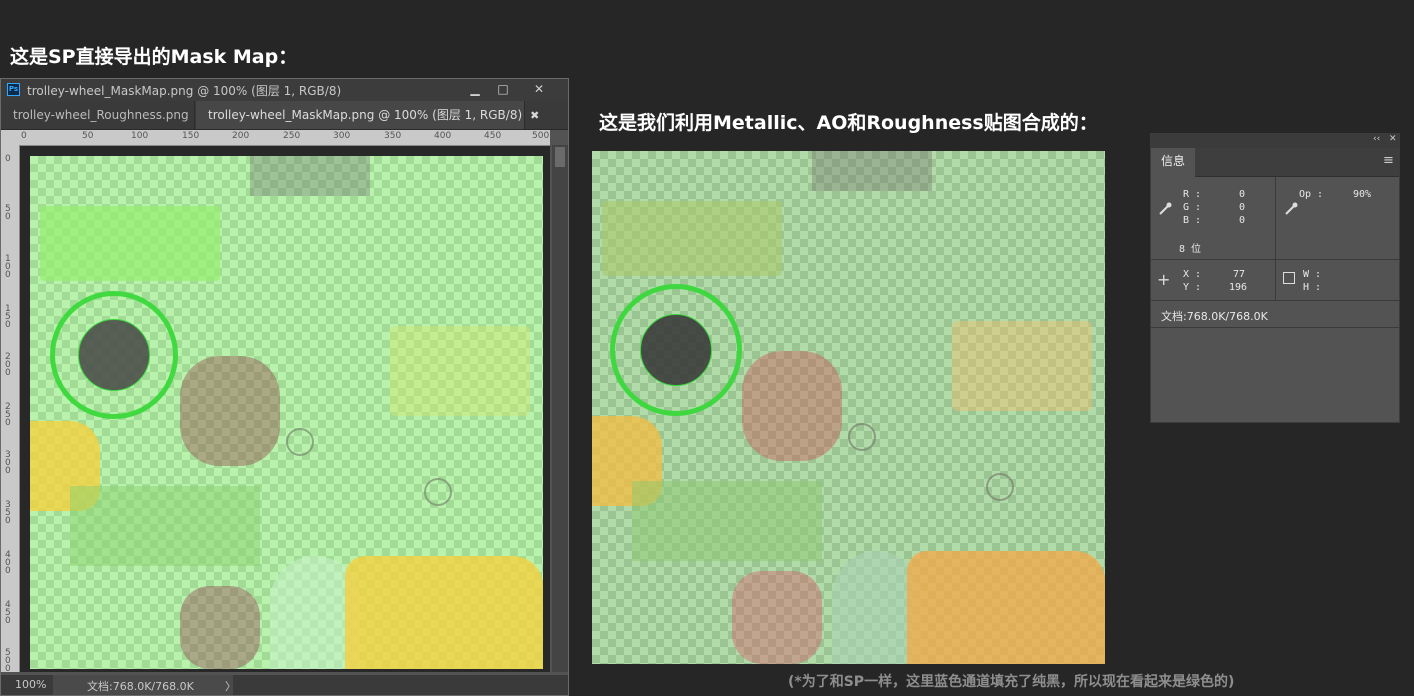 Image resolution: width=1414 pixels, height=696 pixels. I want to click on b-value: 0, so click(1242, 220).